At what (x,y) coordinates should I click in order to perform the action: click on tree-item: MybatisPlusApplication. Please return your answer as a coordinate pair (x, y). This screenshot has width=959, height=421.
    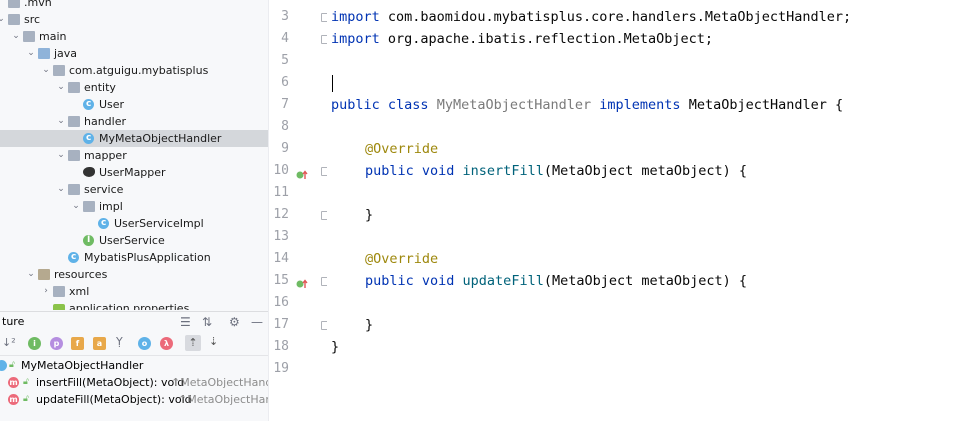
    Looking at the image, I should click on (134, 257).